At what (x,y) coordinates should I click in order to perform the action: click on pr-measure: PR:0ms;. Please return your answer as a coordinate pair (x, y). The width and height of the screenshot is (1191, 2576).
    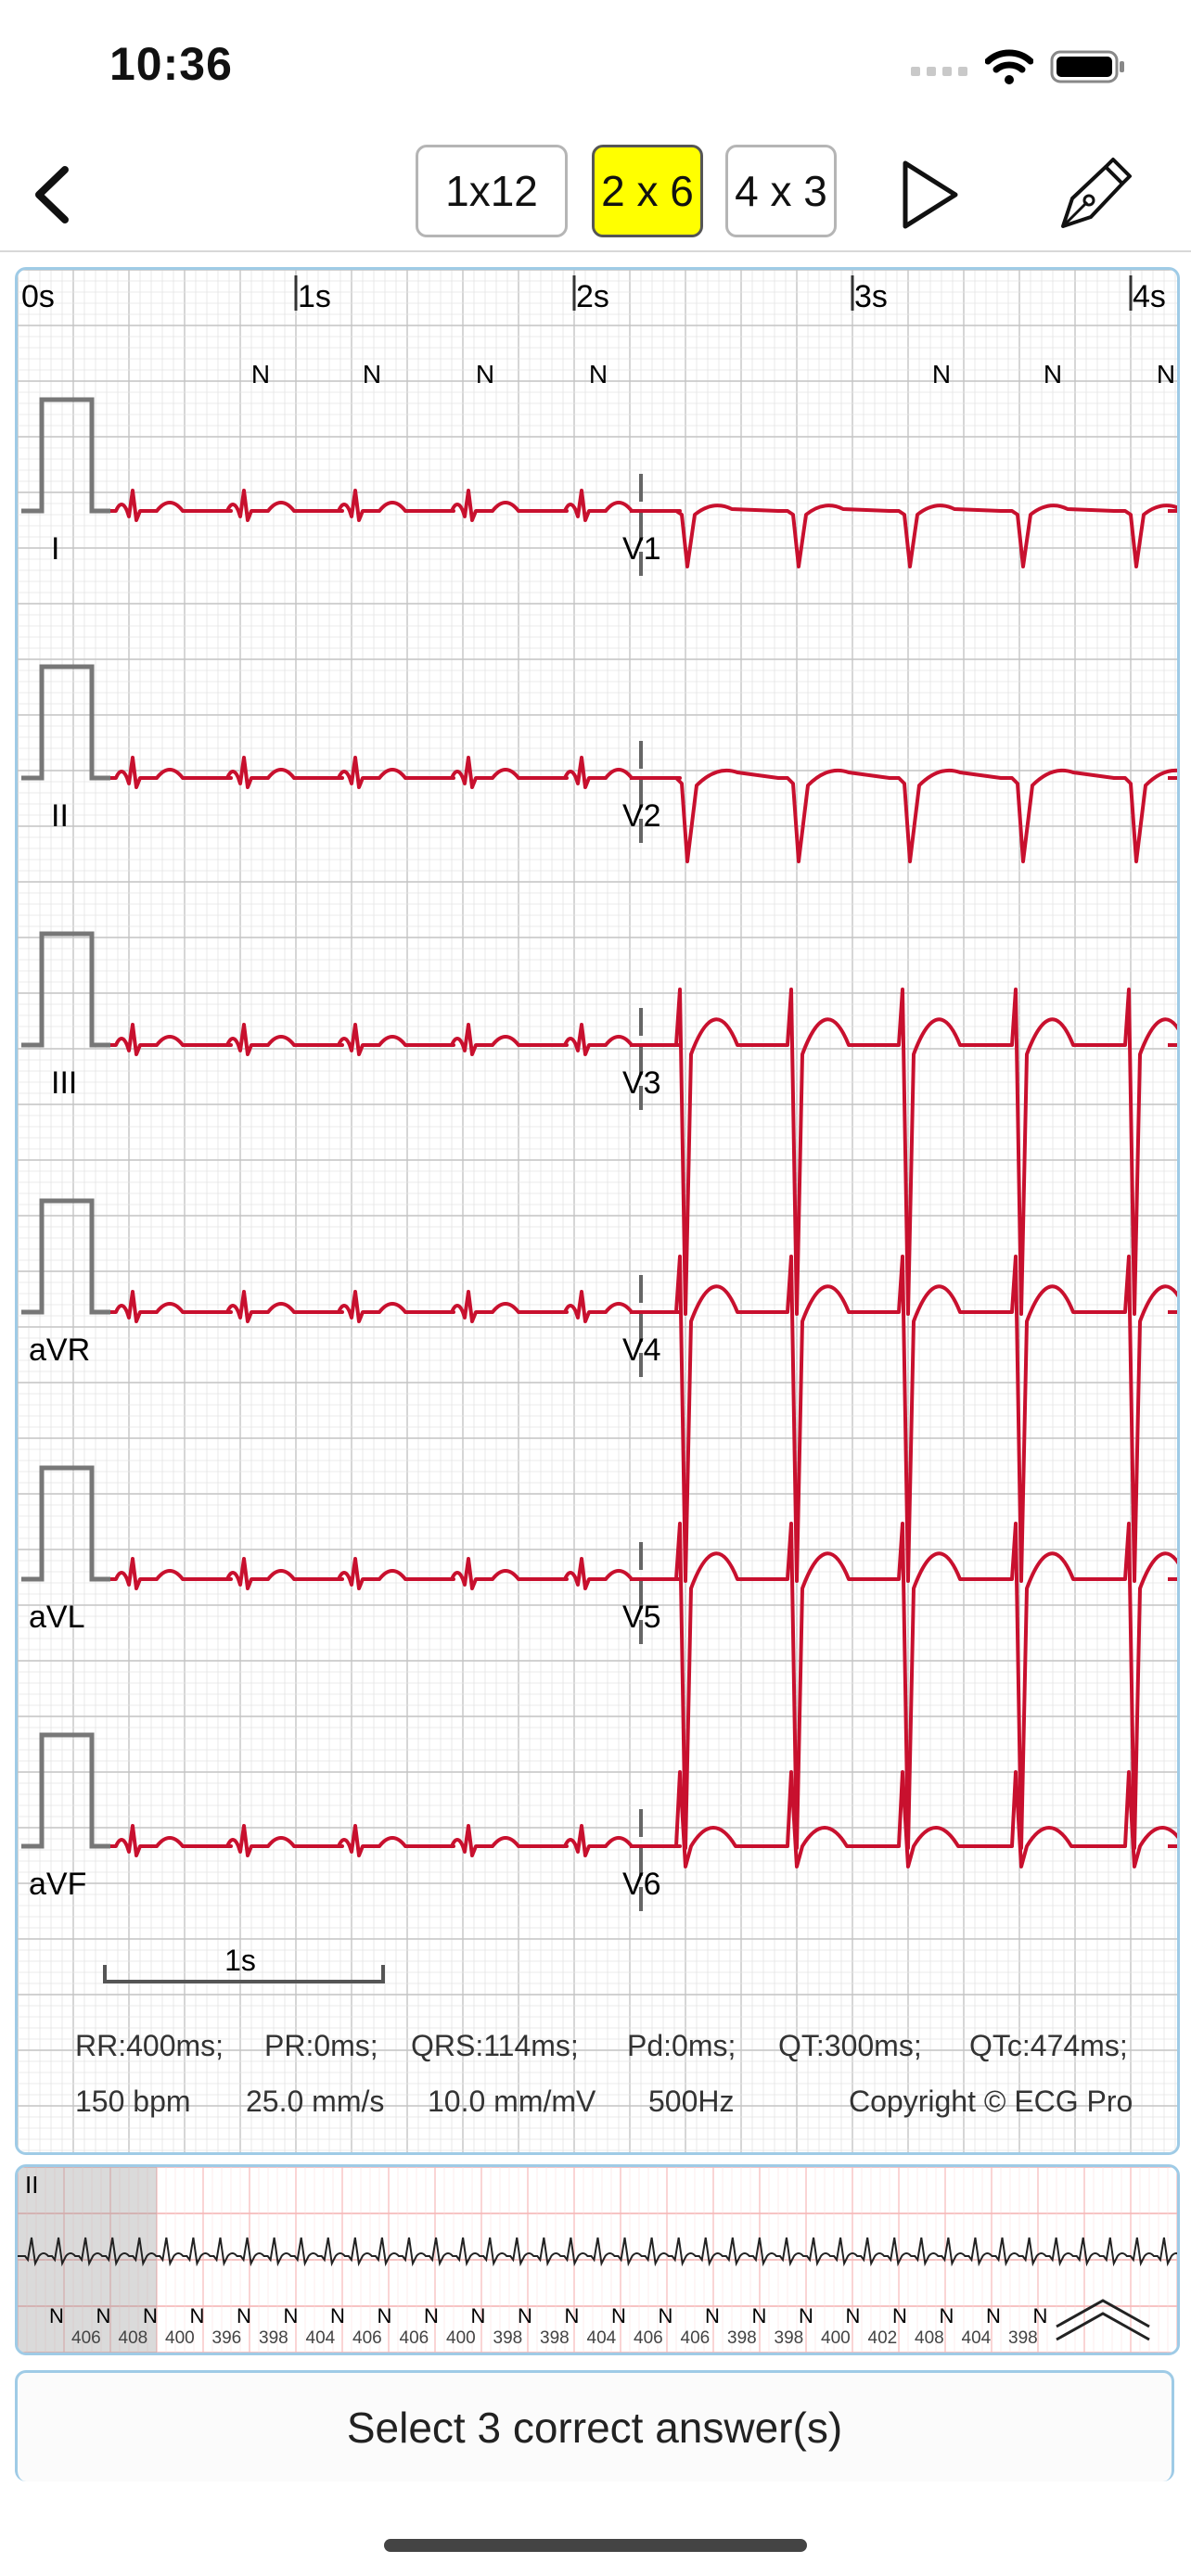
    Looking at the image, I should click on (321, 2046).